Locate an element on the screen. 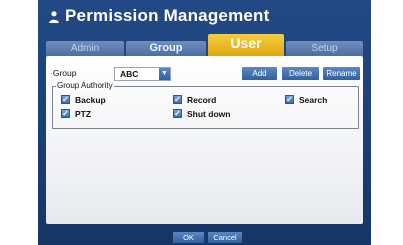 The width and height of the screenshot is (403, 245). group-authority-label: Group Authority is located at coordinates (85, 85).